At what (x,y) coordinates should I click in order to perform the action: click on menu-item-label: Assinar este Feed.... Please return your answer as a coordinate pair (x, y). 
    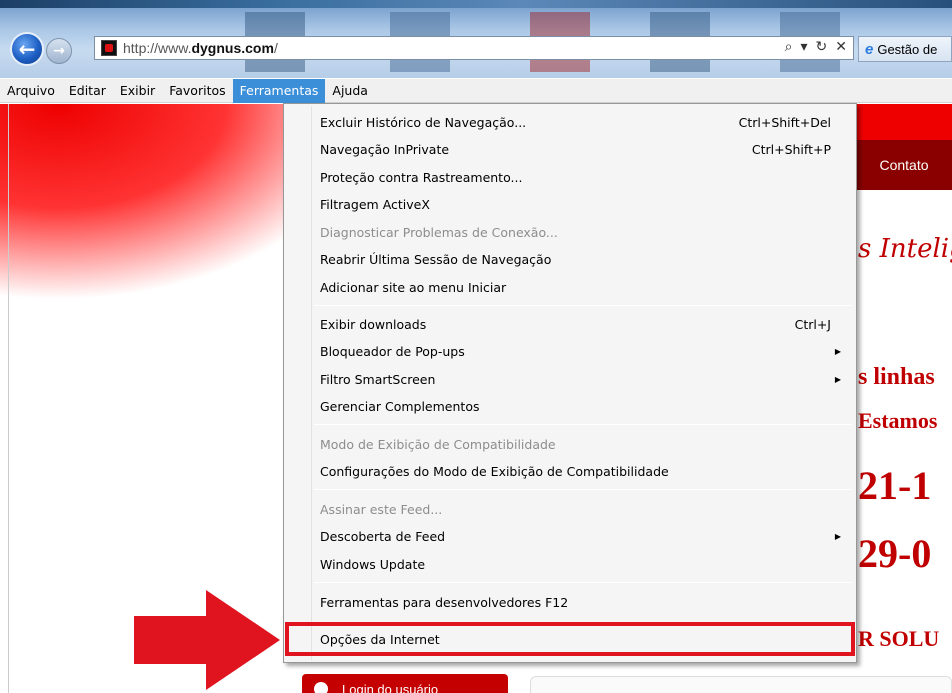
    Looking at the image, I should click on (381, 509).